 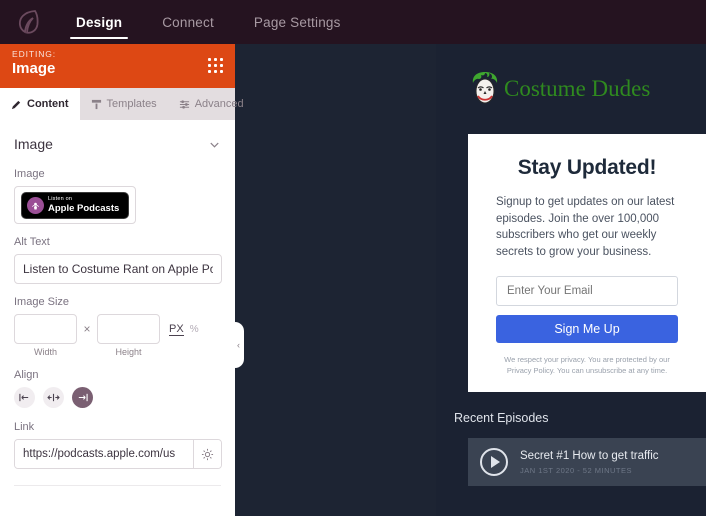 I want to click on align-left-icon, so click(x=24, y=397).